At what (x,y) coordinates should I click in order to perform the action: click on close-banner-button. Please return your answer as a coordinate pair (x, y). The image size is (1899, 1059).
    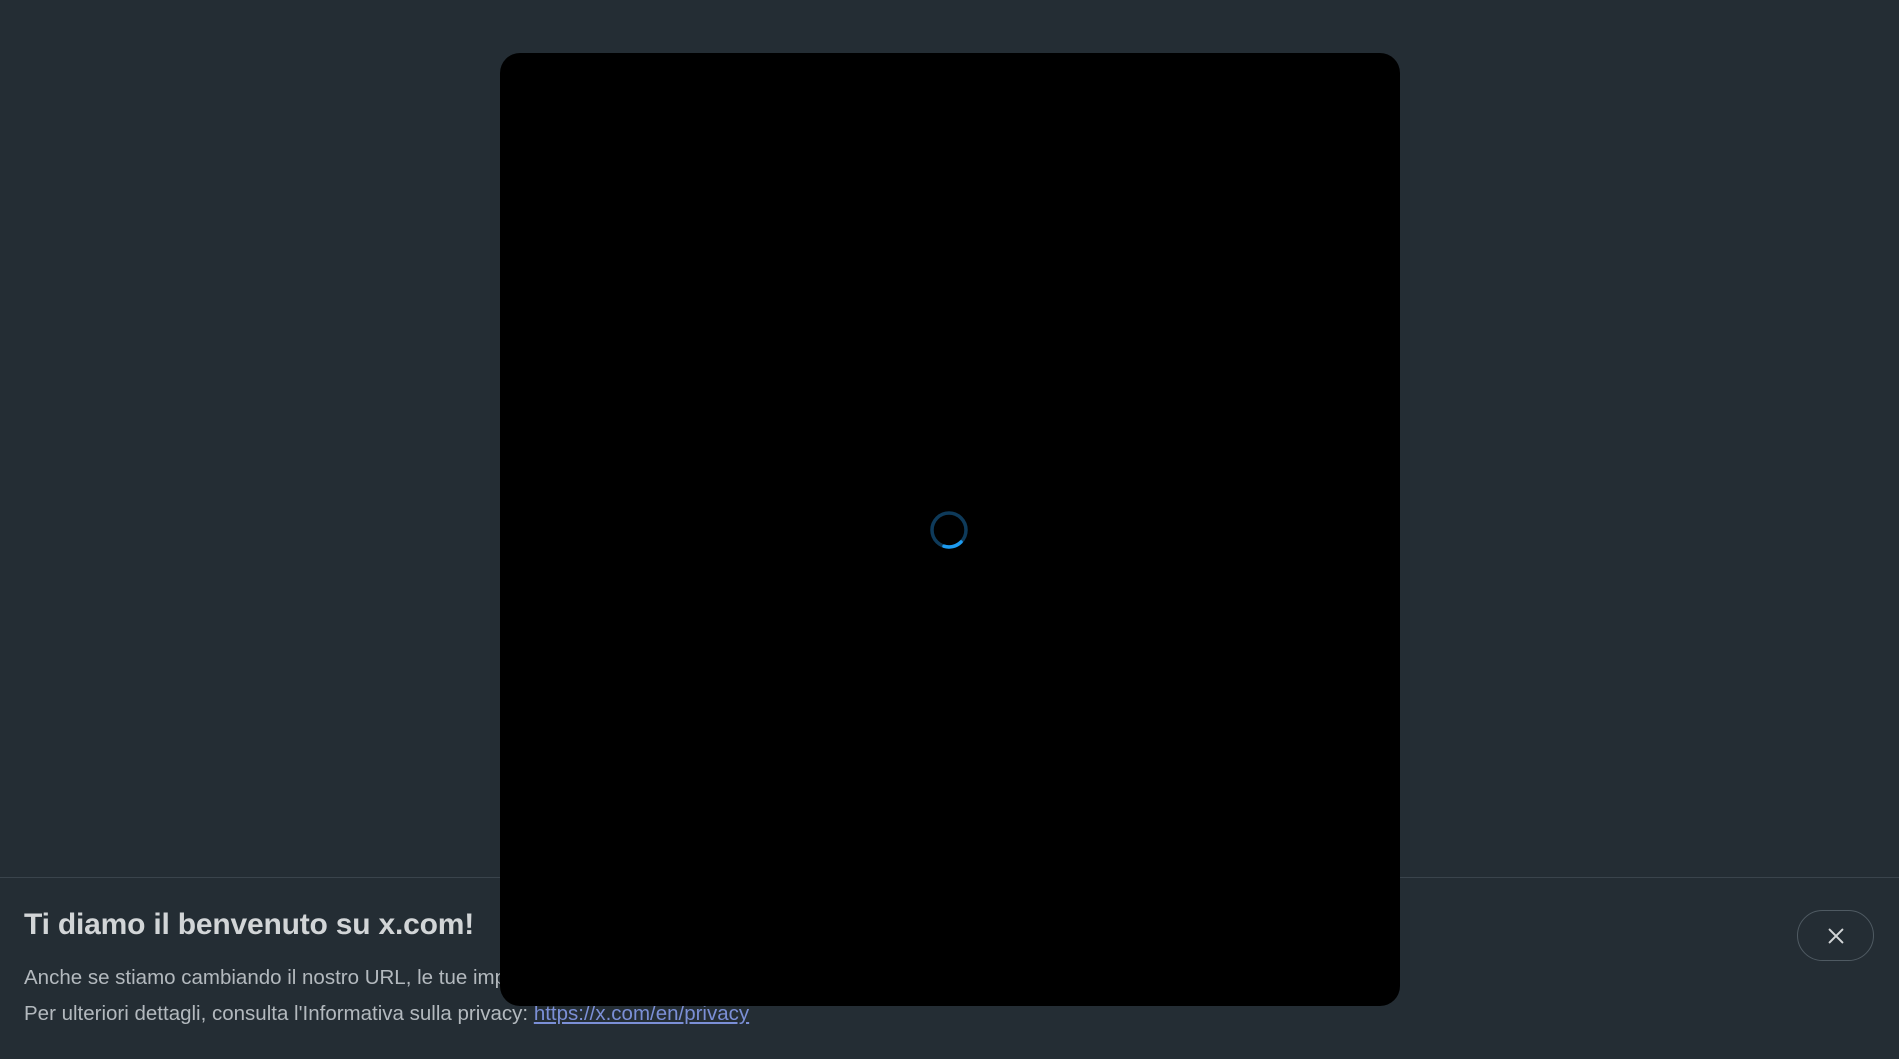
    Looking at the image, I should click on (1835, 935).